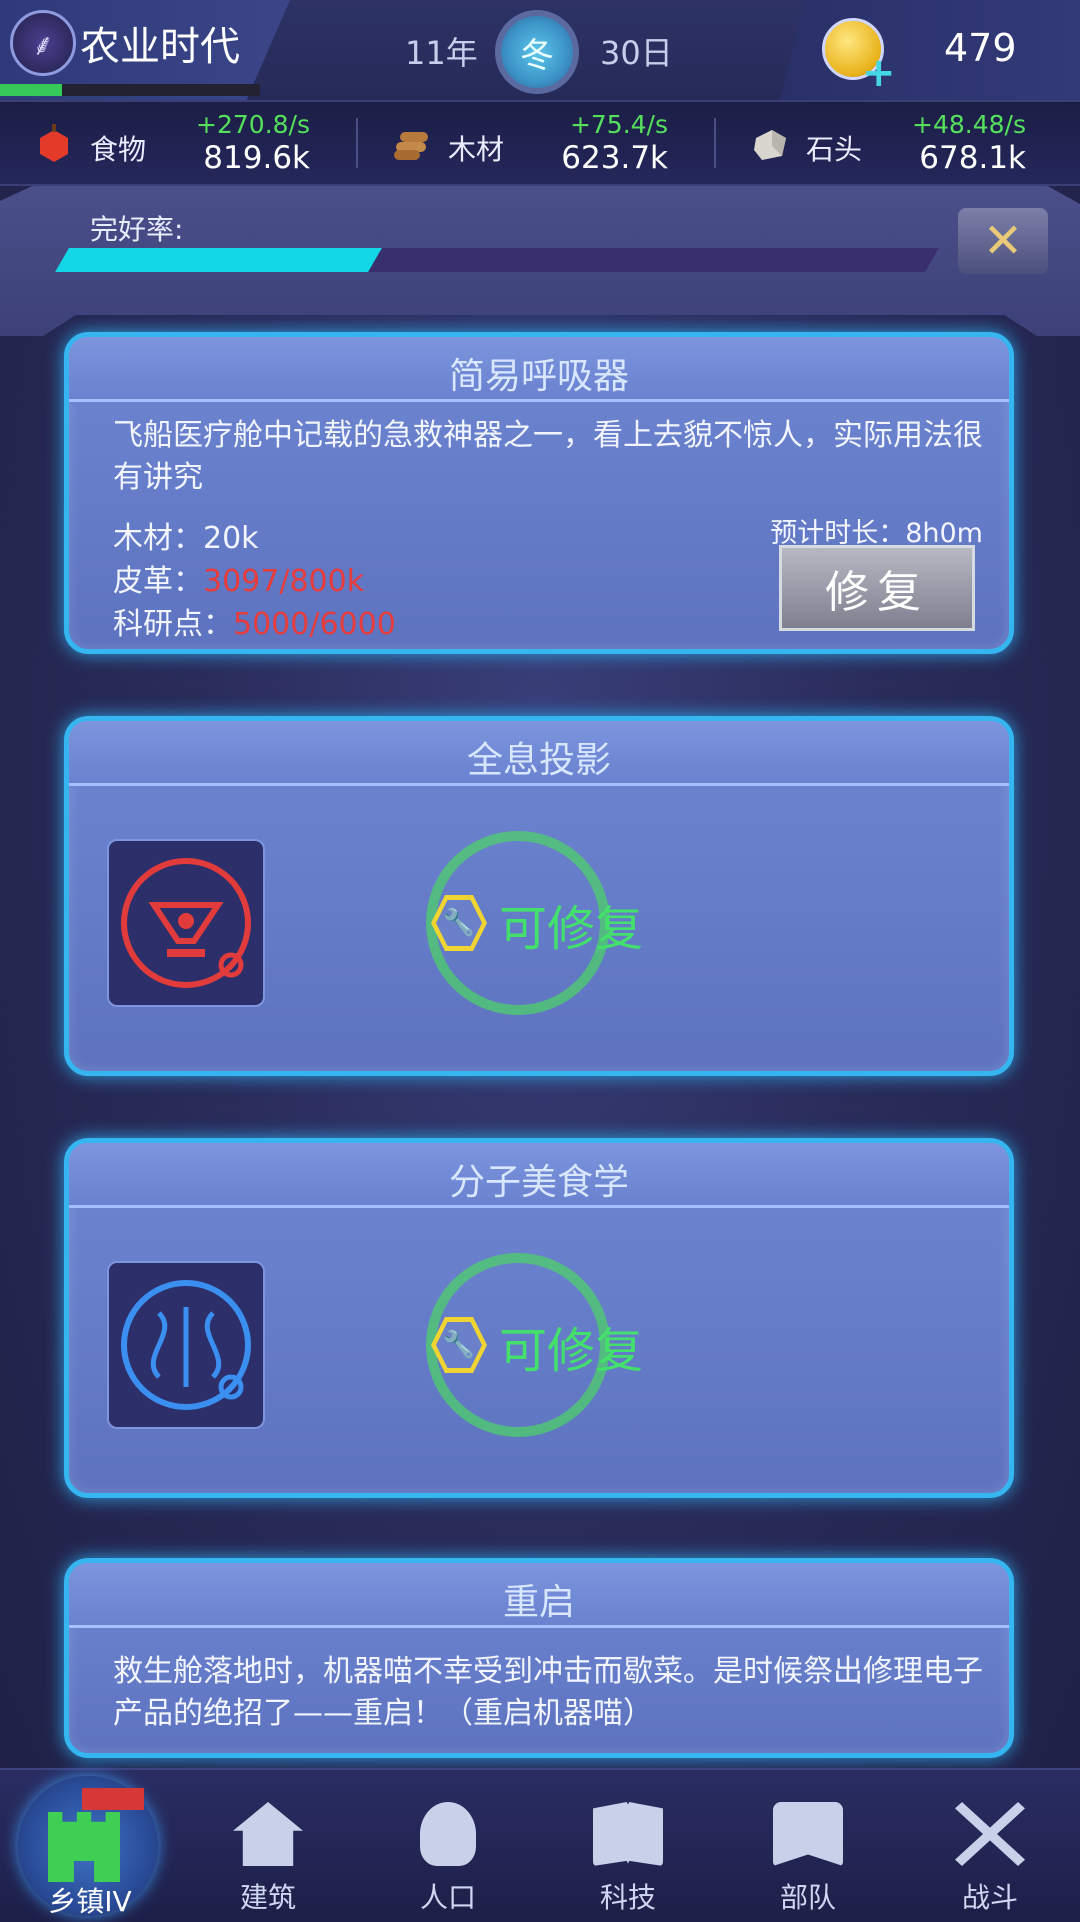  What do you see at coordinates (31, 90) in the screenshot?
I see `era-progress-fill` at bounding box center [31, 90].